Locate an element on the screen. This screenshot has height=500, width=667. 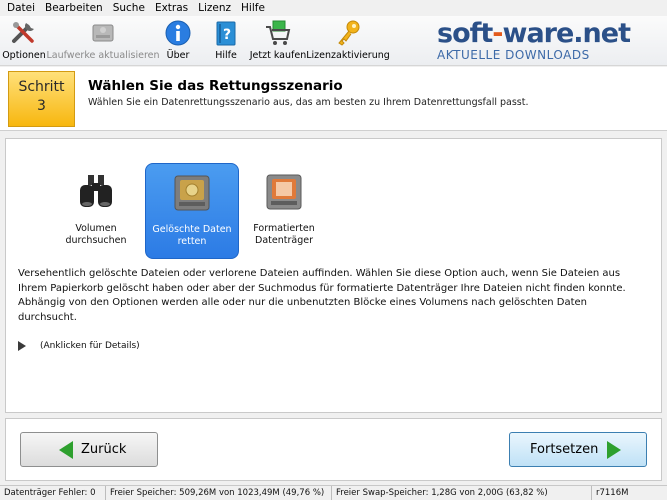
info-icon is located at coordinates (178, 33).